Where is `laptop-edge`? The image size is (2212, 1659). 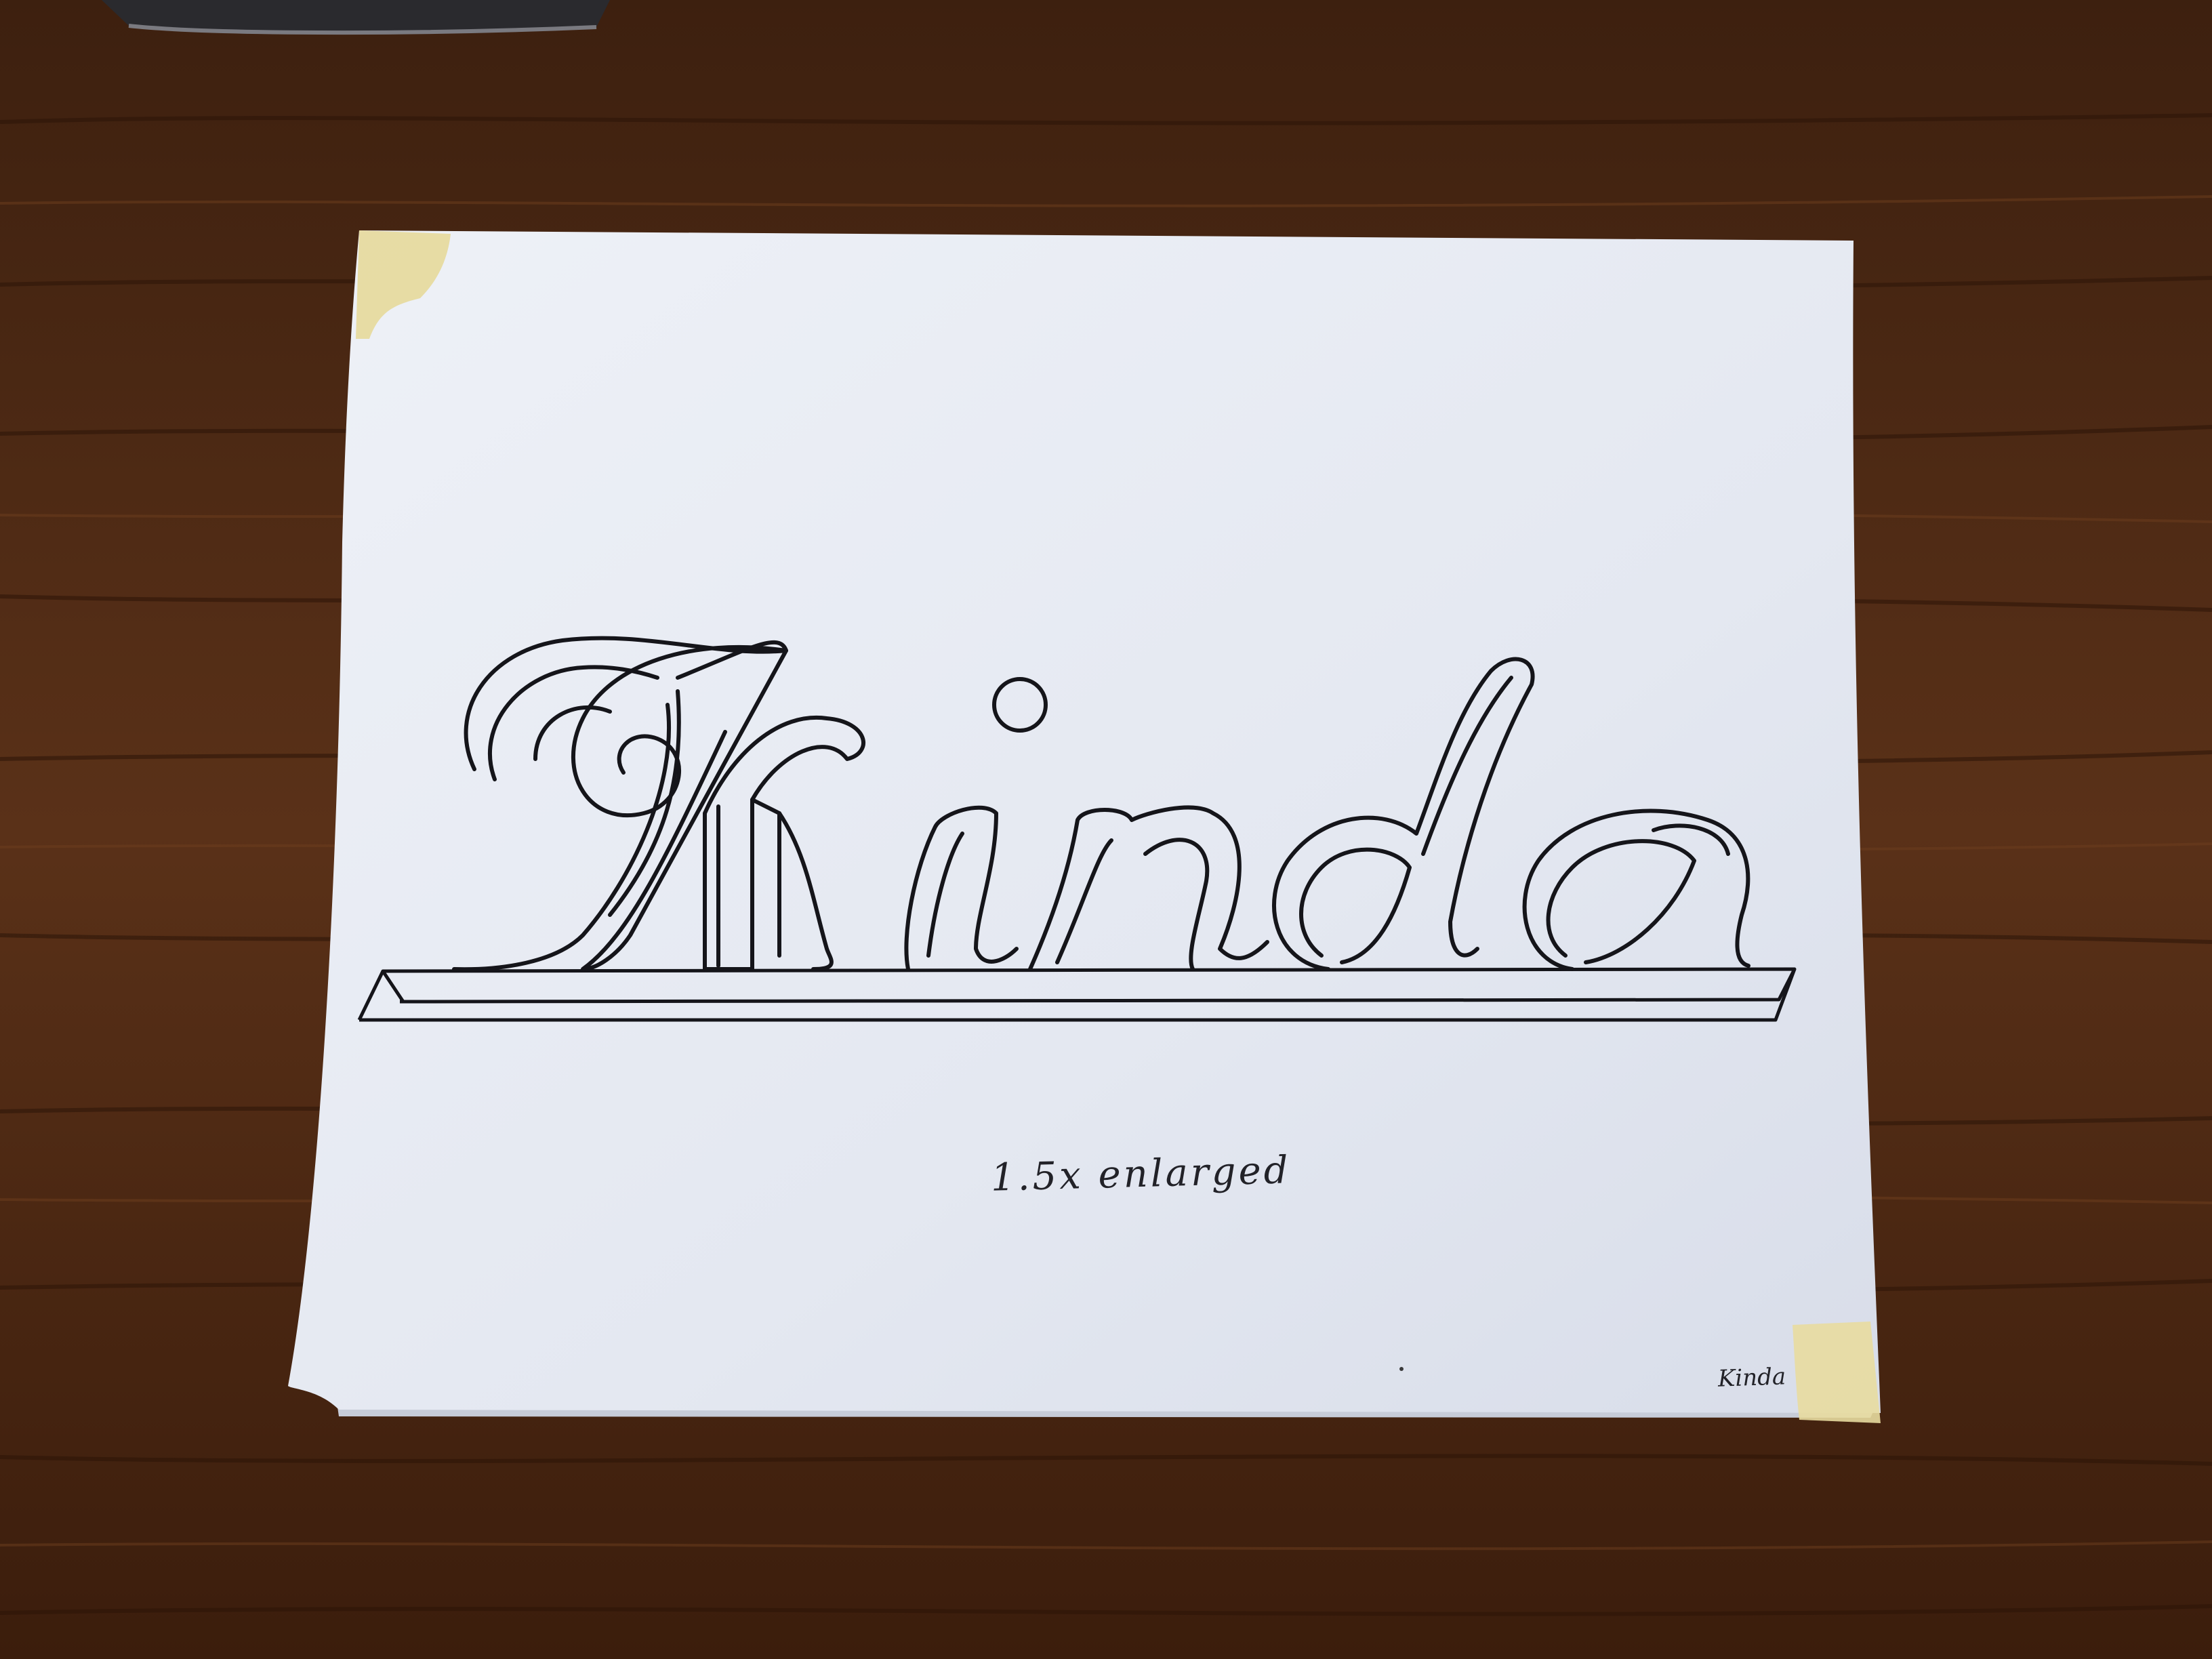
laptop-edge is located at coordinates (356, 17).